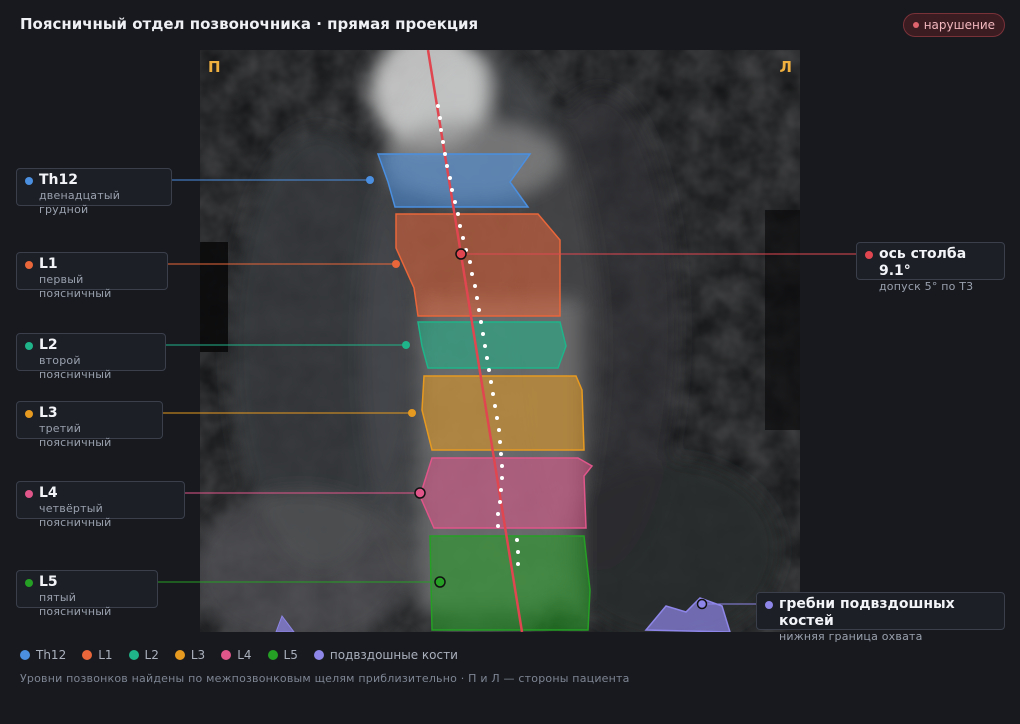 The image size is (1020, 724). What do you see at coordinates (867, 612) in the screenshot?
I see `callout-iliac-title: гребни подвздошных костей` at bounding box center [867, 612].